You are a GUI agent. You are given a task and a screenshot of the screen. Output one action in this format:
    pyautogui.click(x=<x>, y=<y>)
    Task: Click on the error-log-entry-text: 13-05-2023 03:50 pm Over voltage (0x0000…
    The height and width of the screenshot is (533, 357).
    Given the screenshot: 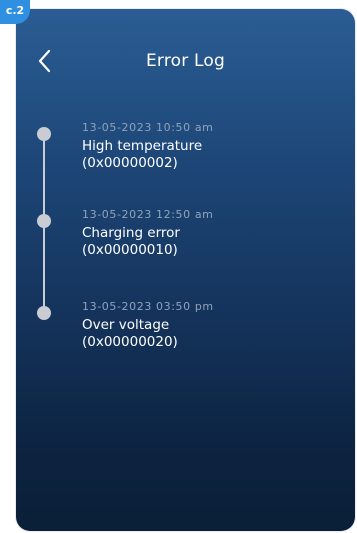 What is the action you would take?
    pyautogui.click(x=148, y=325)
    